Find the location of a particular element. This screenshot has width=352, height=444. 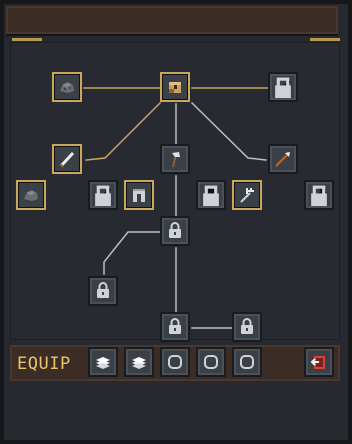

skill-node-trident is located at coordinates (247, 195).